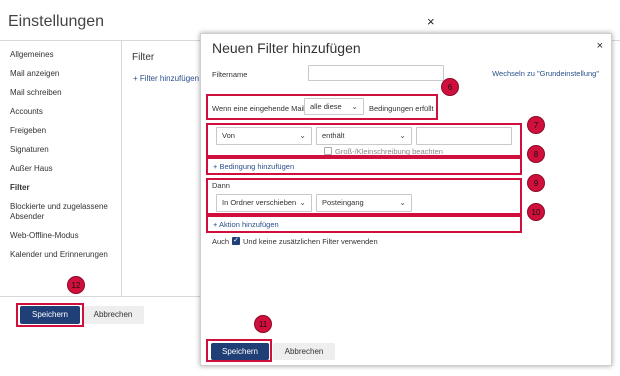 The image size is (620, 376). I want to click on no-more-filters-label: Und keine zusätzlichen Filter verwenden, so click(310, 241).